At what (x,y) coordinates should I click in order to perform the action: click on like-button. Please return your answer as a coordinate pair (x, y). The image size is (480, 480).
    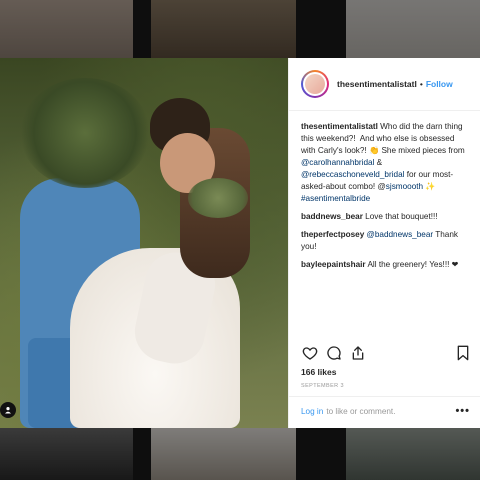
    Looking at the image, I should click on (310, 353).